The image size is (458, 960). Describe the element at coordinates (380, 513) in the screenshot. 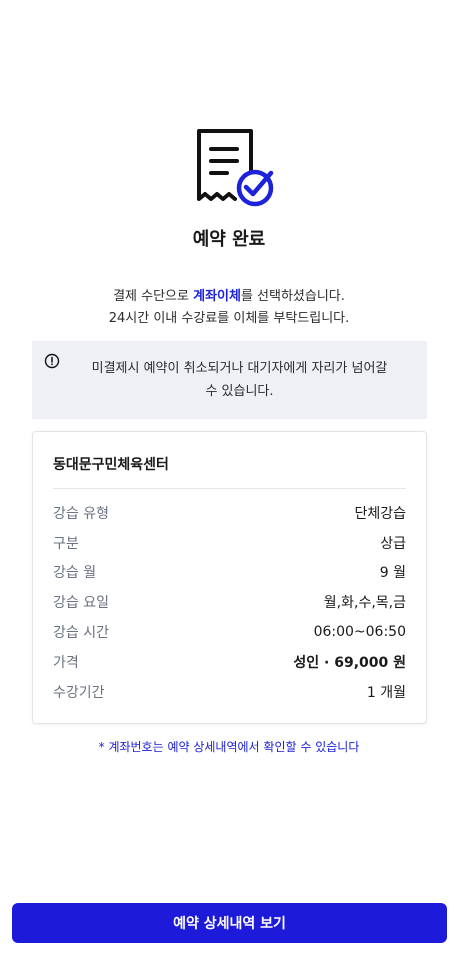

I see `row-value: 단체강습` at that location.